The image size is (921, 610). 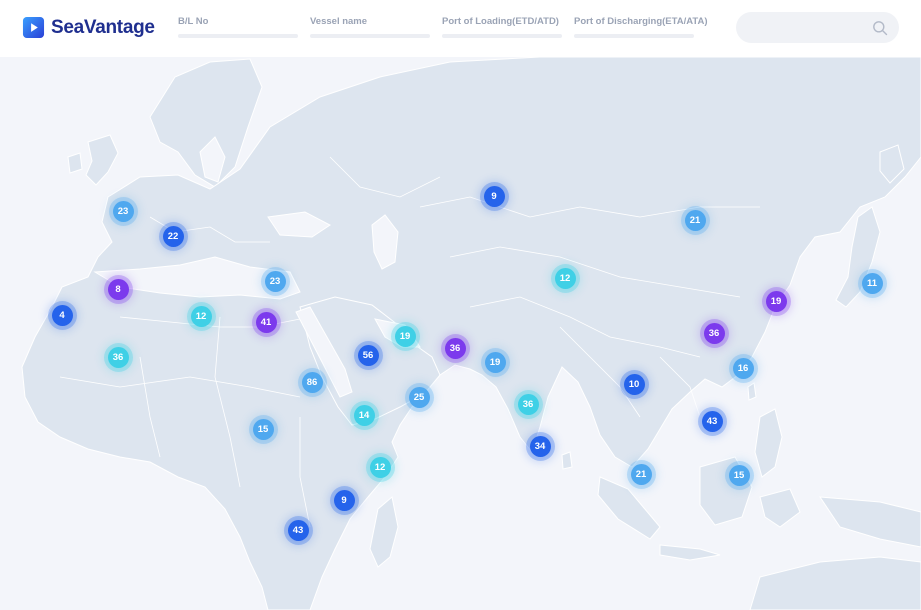 What do you see at coordinates (312, 382) in the screenshot?
I see `cluster-marker: 86` at bounding box center [312, 382].